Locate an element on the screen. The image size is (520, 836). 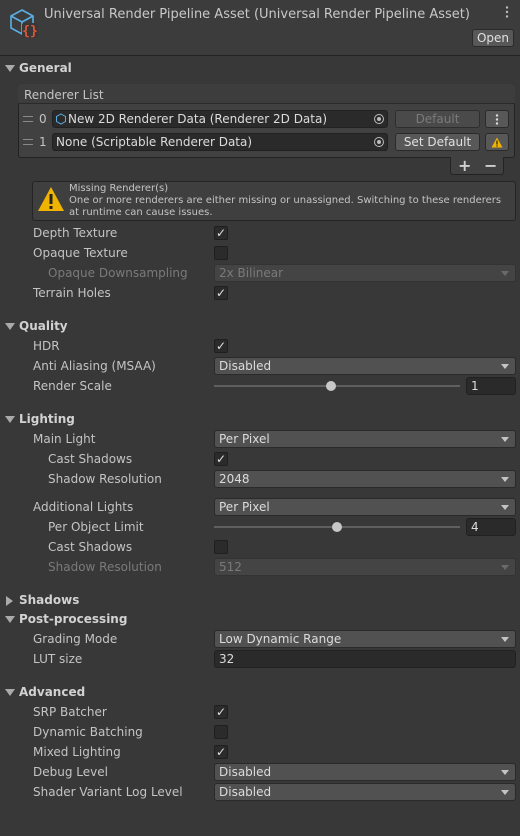
hdr-label: HDR is located at coordinates (46, 346).